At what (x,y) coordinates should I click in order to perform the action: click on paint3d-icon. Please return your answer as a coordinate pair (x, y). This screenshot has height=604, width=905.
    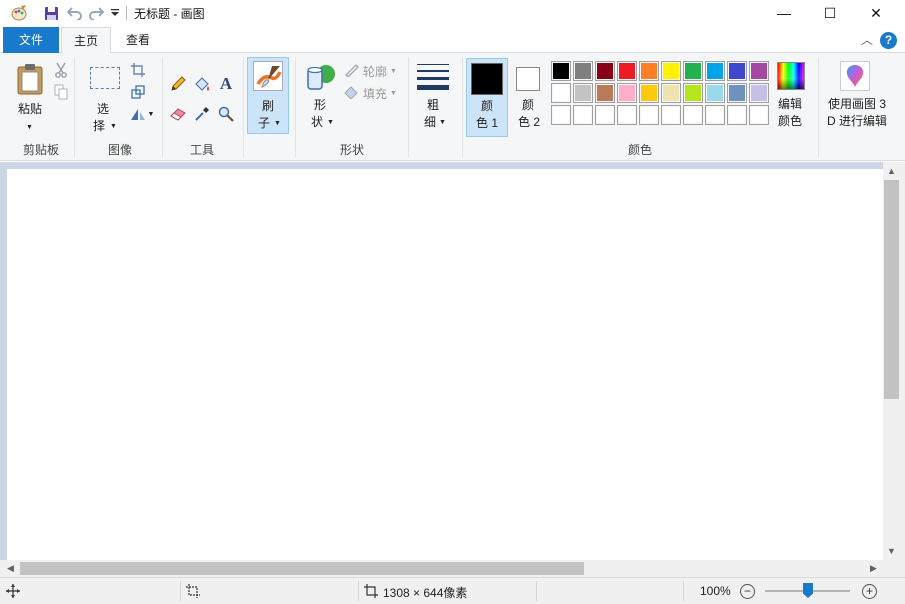
    Looking at the image, I should click on (855, 76).